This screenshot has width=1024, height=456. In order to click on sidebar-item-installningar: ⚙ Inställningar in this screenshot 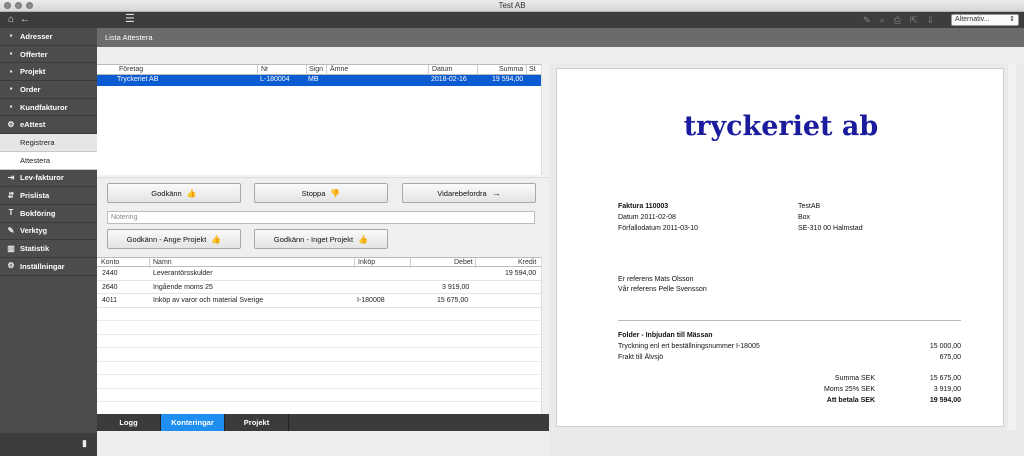, I will do `click(48, 267)`.